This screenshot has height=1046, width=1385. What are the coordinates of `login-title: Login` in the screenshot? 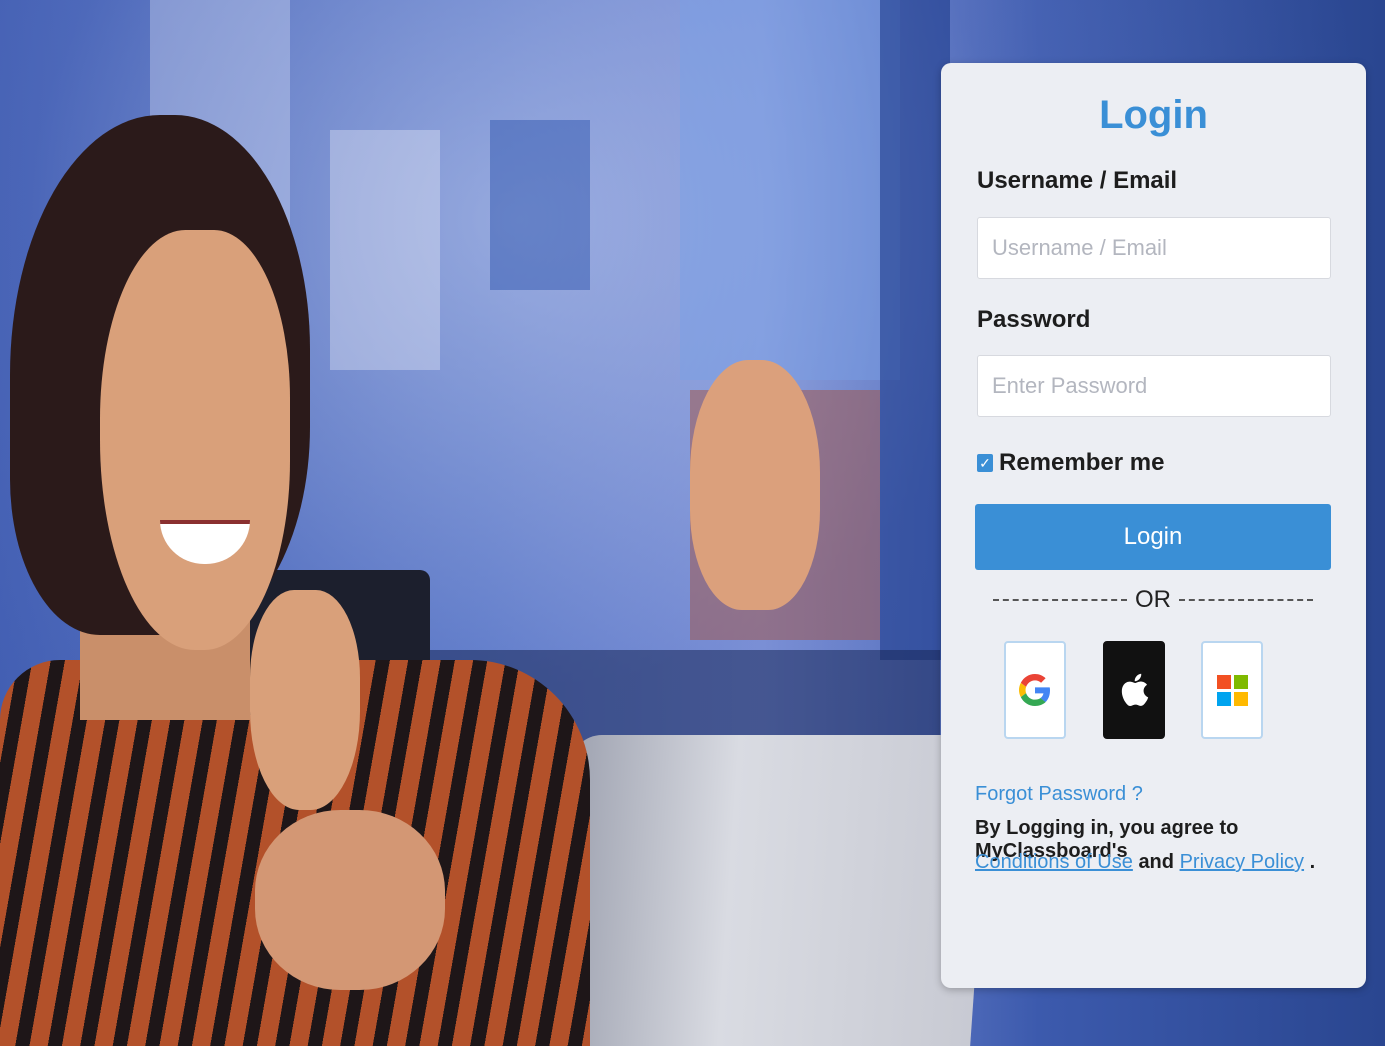 It's located at (1153, 115).